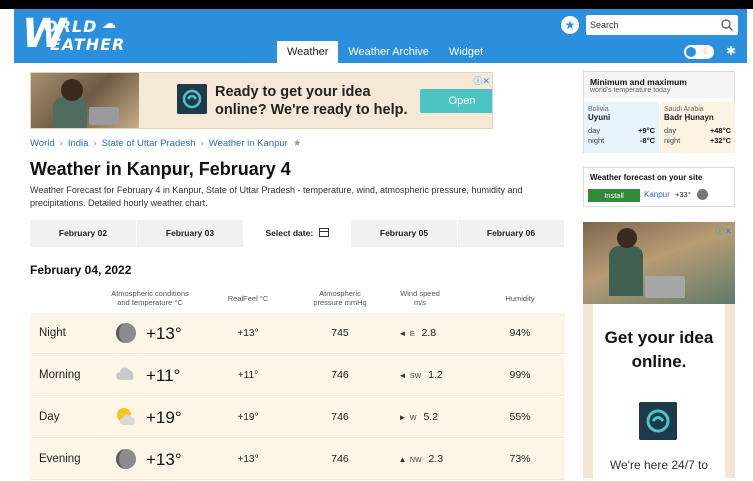 The height and width of the screenshot is (481, 753). Describe the element at coordinates (297, 417) in the screenshot. I see `table-row: Day +19° +19° 746 ► W 5.2 55%` at that location.